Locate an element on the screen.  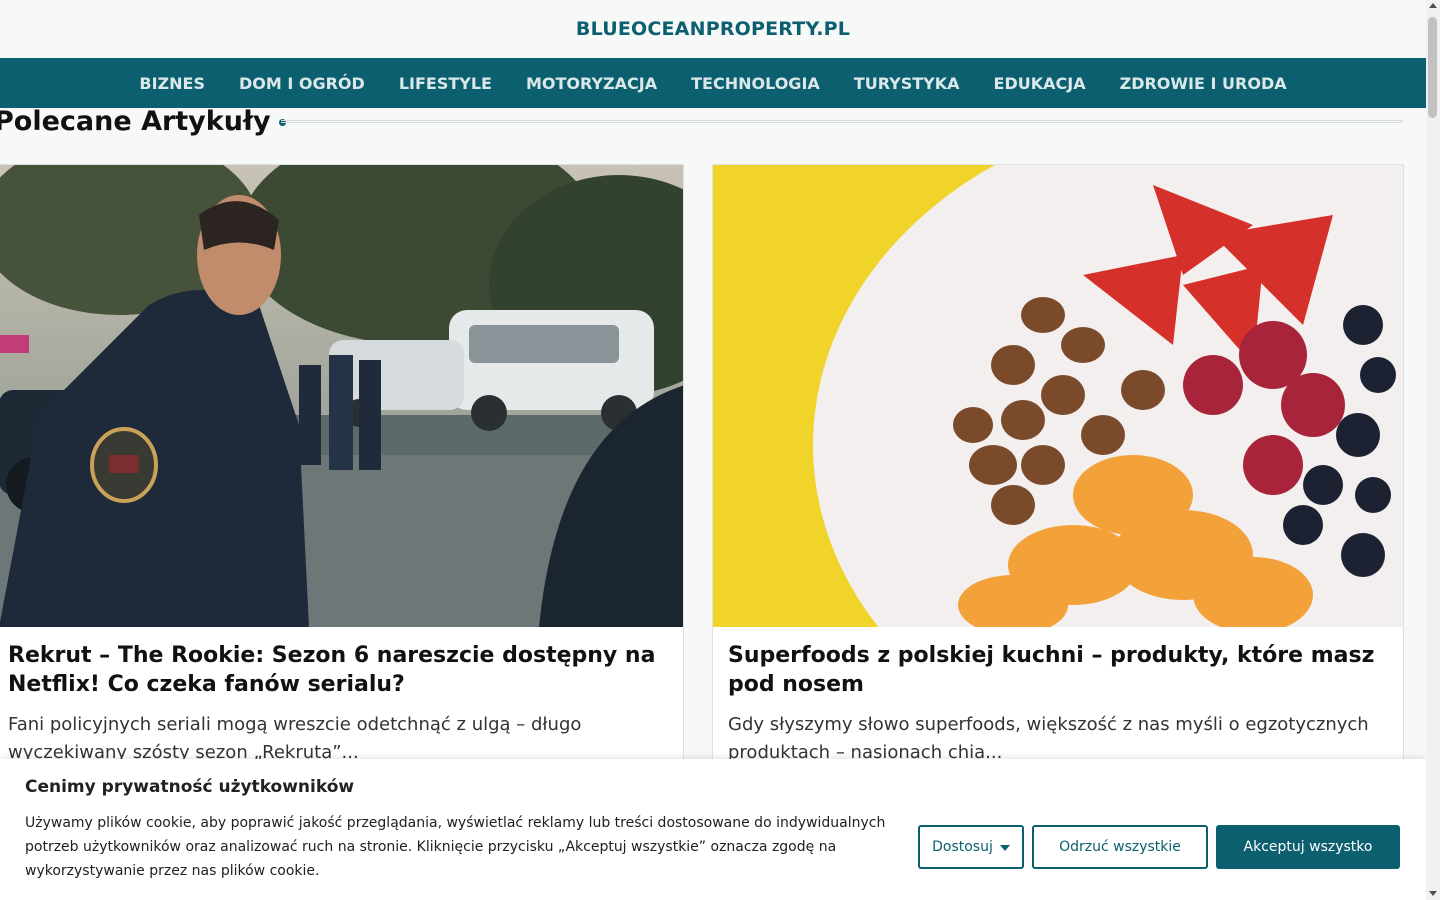
nav-item-lifestyle: LIFESTYLE is located at coordinates (445, 83).